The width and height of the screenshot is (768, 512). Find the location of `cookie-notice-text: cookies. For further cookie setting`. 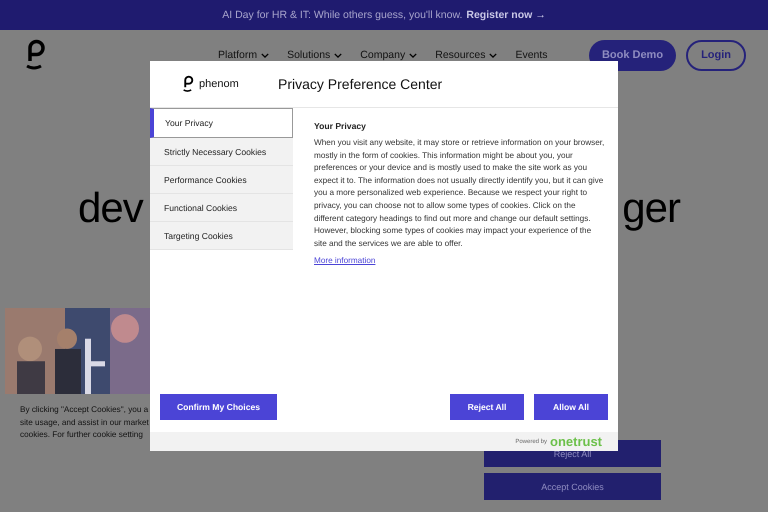

cookie-notice-text: cookies. For further cookie setting is located at coordinates (81, 435).